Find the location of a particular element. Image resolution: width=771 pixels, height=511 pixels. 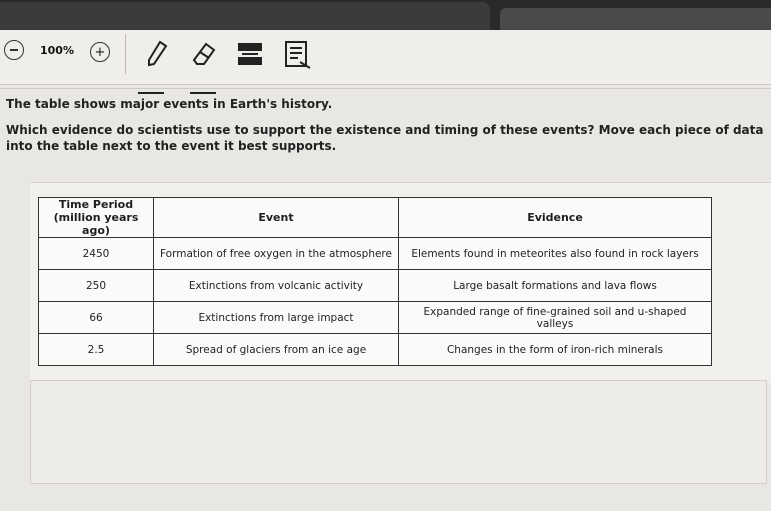

event-cell: Extinctions from volcanic activity is located at coordinates (276, 285).